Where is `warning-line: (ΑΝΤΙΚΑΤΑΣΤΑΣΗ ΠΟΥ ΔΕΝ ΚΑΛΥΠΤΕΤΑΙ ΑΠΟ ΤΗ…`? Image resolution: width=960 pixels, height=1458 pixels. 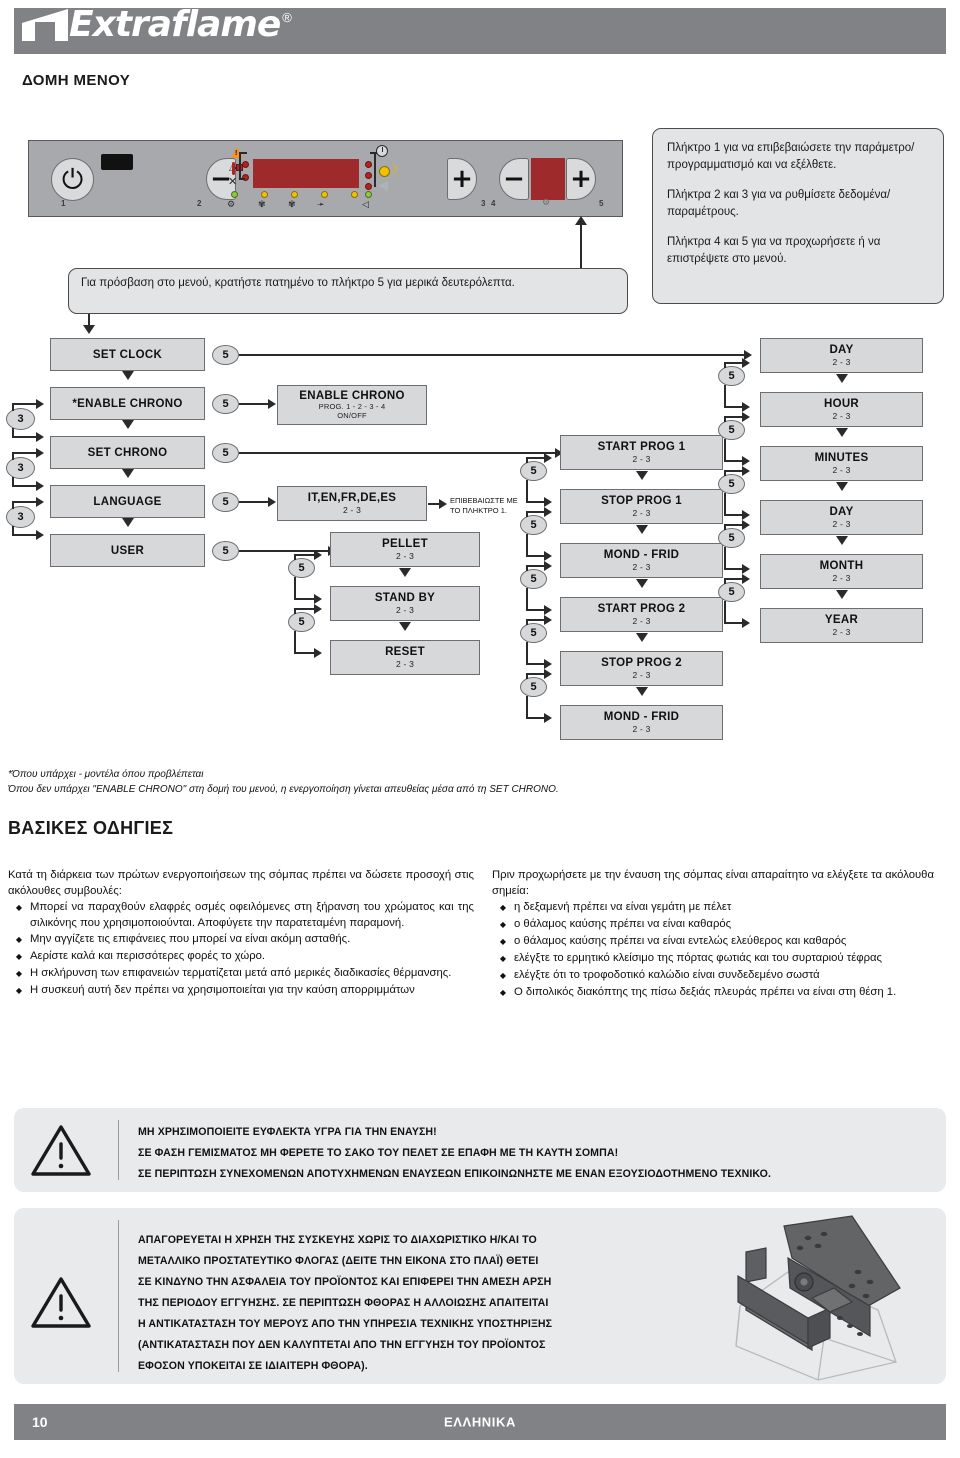
warning-line: (ΑΝΤΙΚΑΤΑΣΤΑΣΗ ΠΟΥ ΔΕΝ ΚΑΛΥΠΤΕΤΑΙ ΑΠΟ ΤΗ… is located at coordinates (342, 1345).